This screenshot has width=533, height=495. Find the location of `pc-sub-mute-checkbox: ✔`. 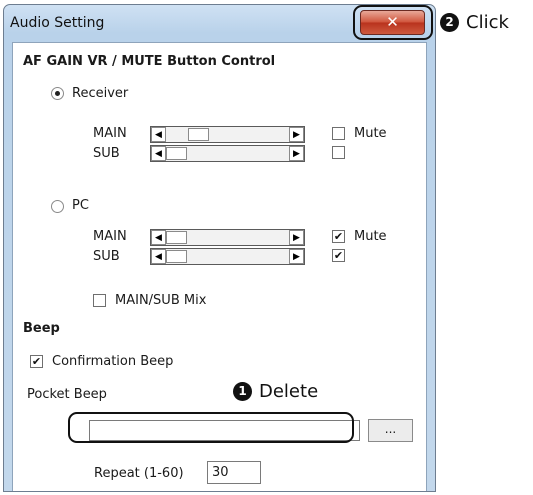

pc-sub-mute-checkbox: ✔ is located at coordinates (338, 255).